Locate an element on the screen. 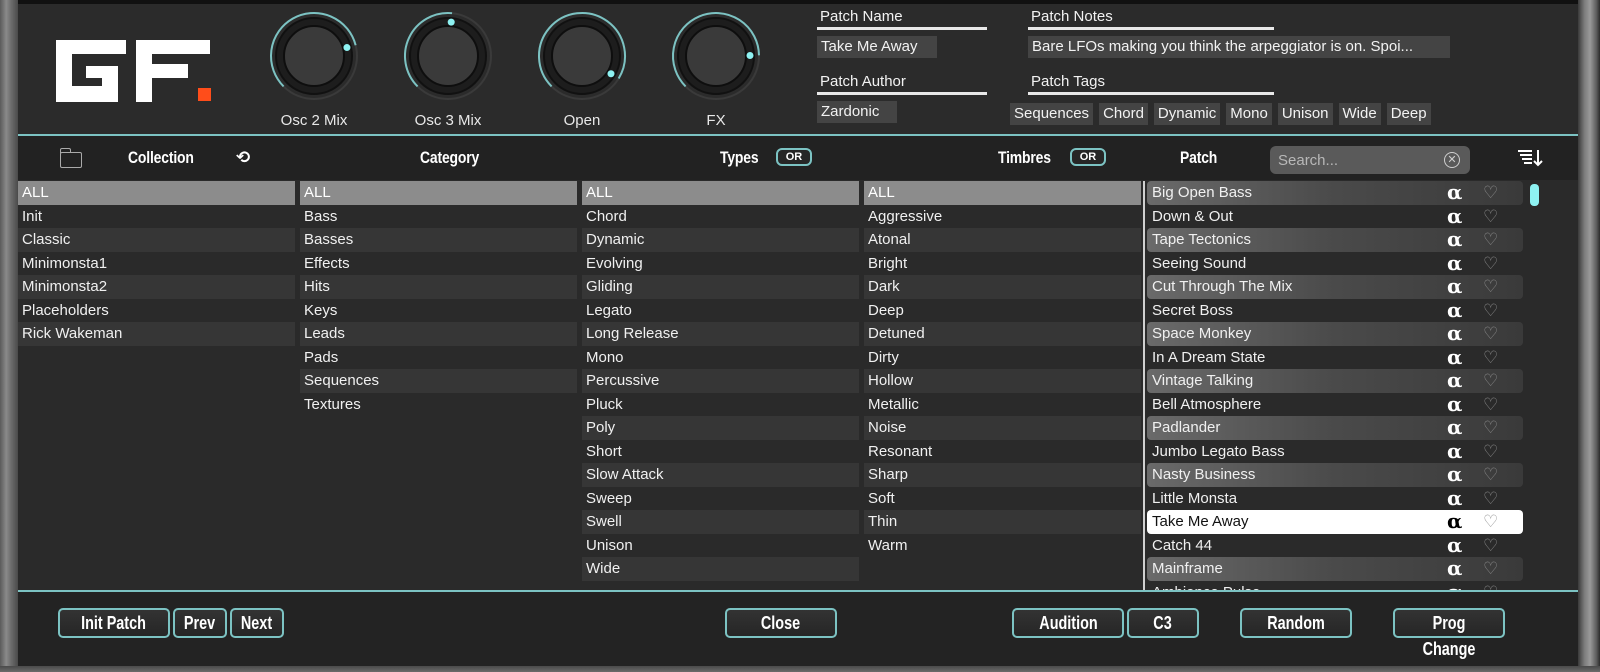 This screenshot has width=1600, height=672. knob-osc3-mix: Osc 3 Mix is located at coordinates (448, 69).